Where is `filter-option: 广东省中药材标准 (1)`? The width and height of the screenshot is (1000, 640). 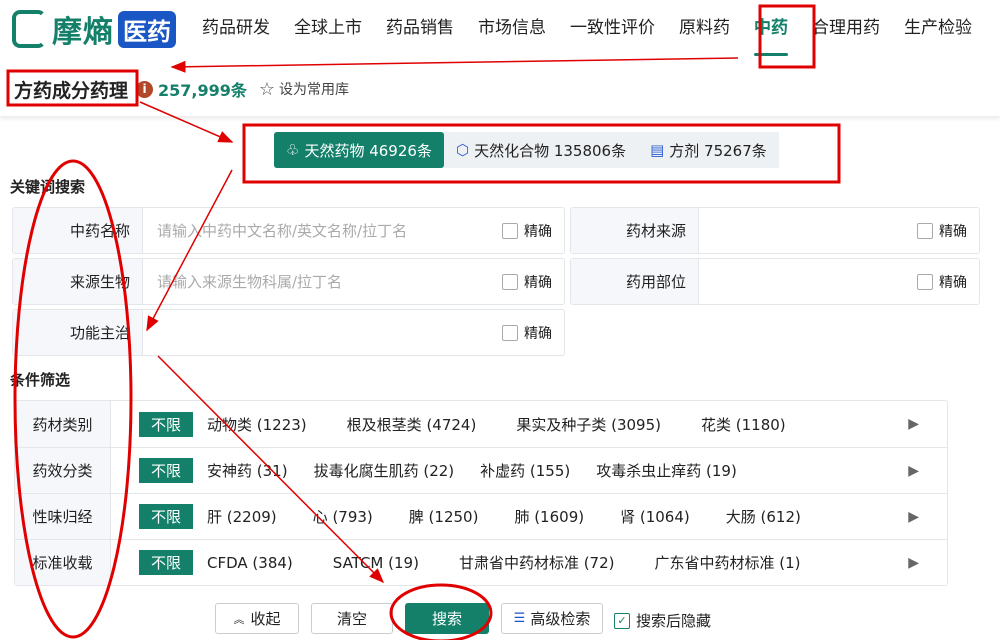
filter-option: 广东省中药材标准 (1) is located at coordinates (728, 562).